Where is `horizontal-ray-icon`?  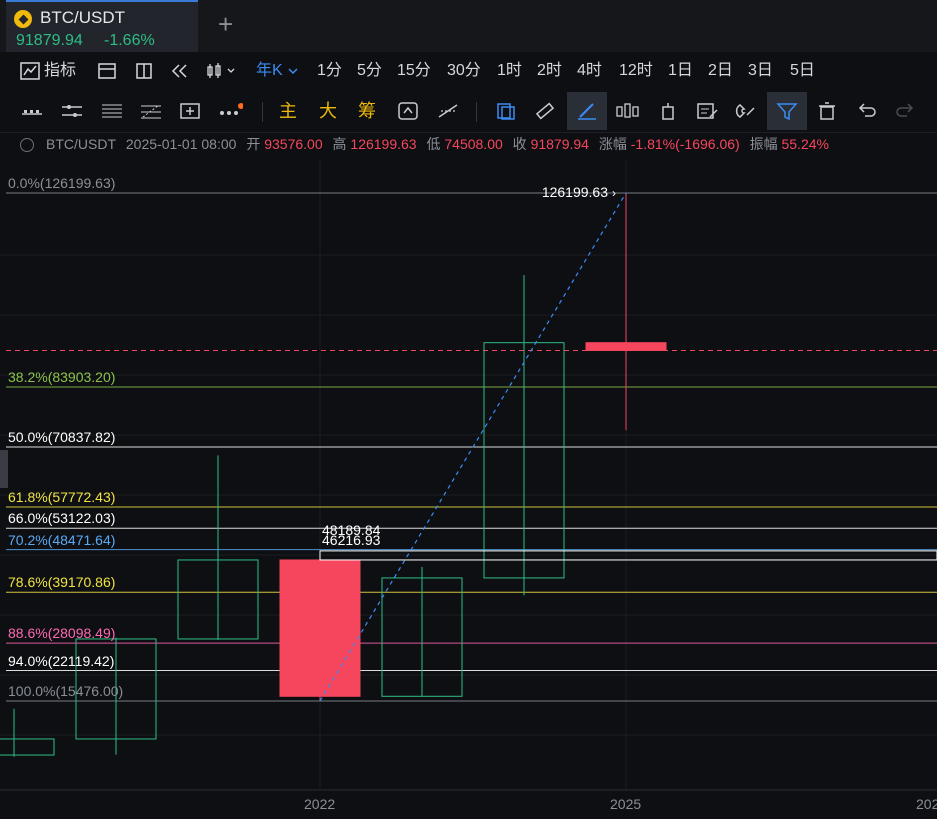
horizontal-ray-icon is located at coordinates (32, 112).